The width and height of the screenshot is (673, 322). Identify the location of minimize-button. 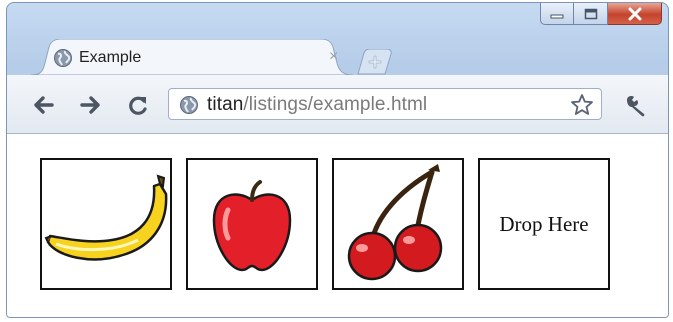
(557, 14).